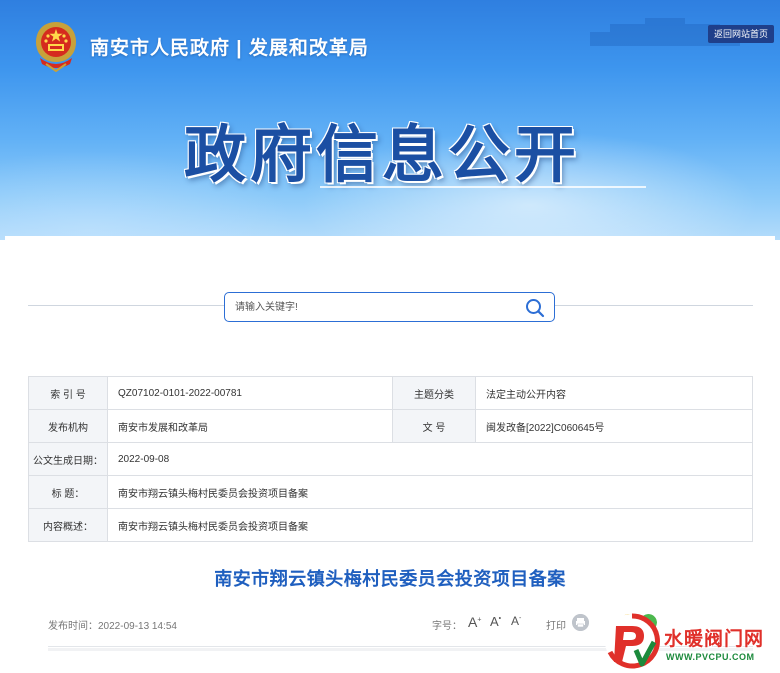 Image resolution: width=780 pixels, height=673 pixels. What do you see at coordinates (68, 492) in the screenshot?
I see `title-label: 标 题：` at bounding box center [68, 492].